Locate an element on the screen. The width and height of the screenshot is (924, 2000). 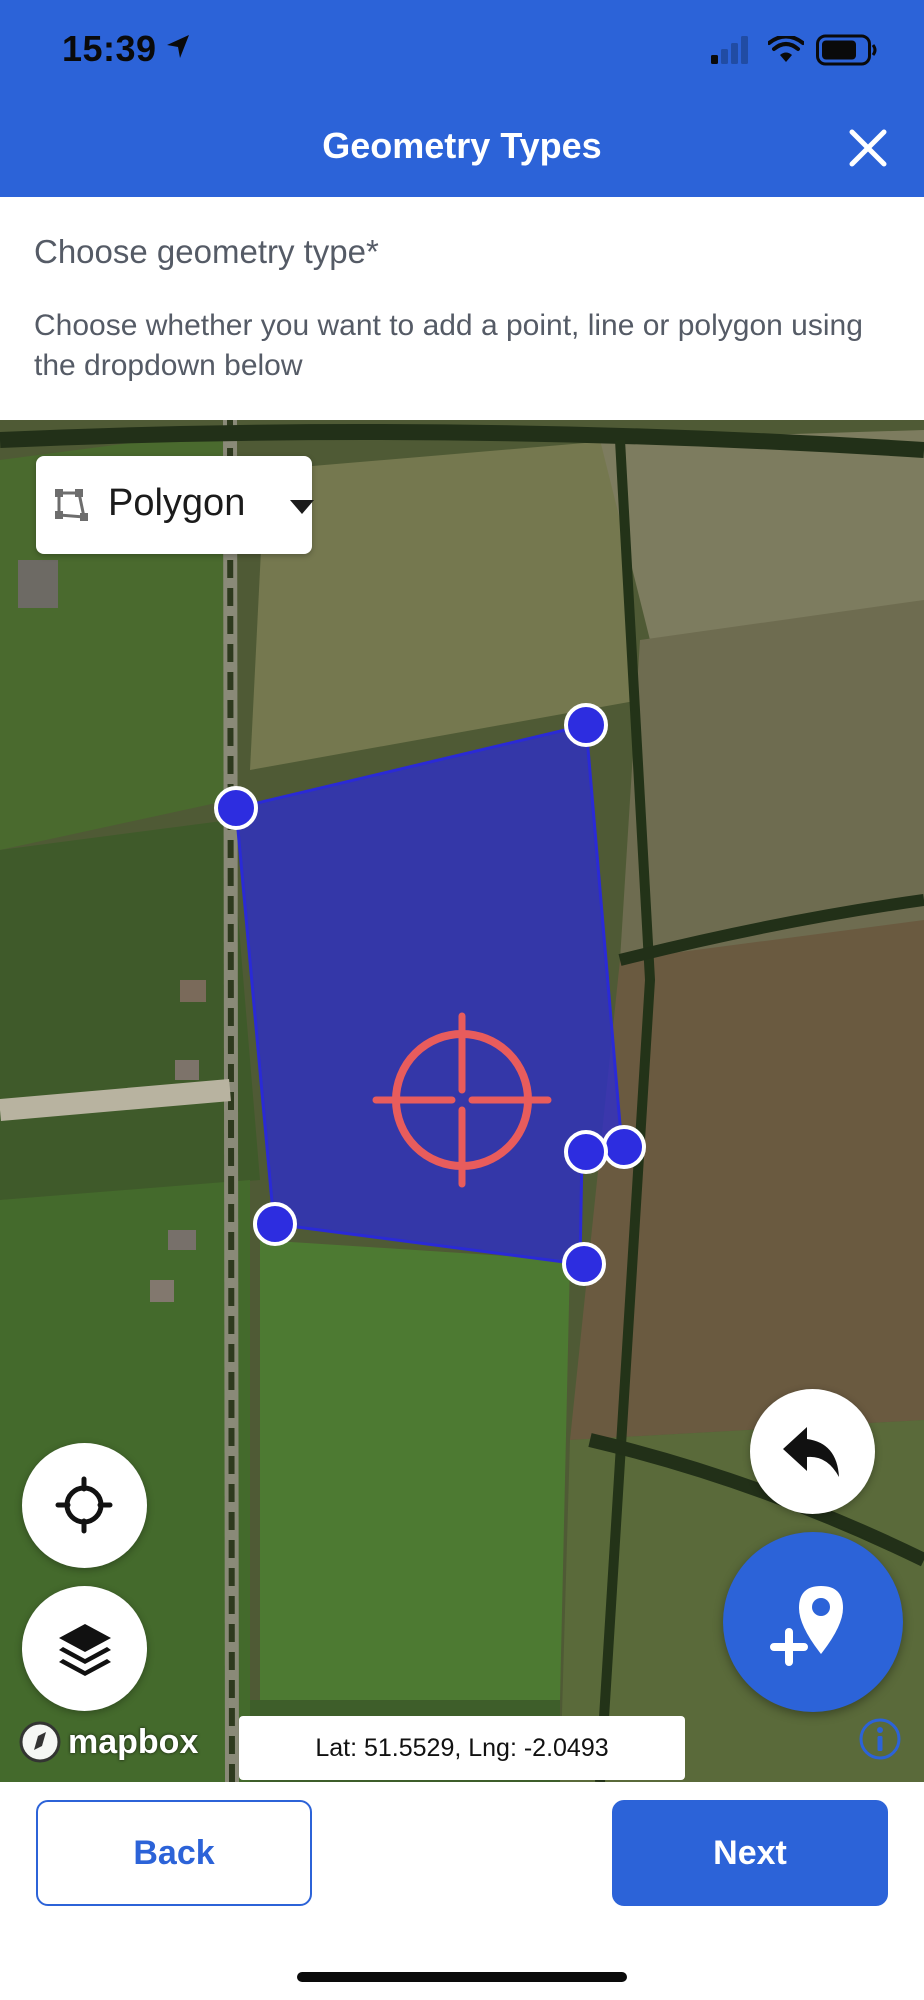
question-label: Choose geometry type* is located at coordinates (206, 251).